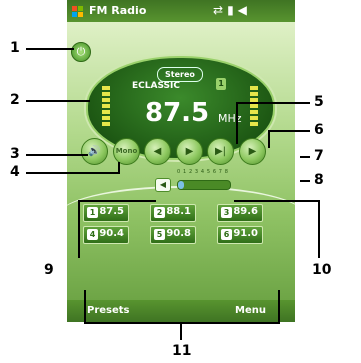 This screenshot has height=363, width=361. Describe the element at coordinates (319, 156) in the screenshot. I see `callout-7: 7` at that location.